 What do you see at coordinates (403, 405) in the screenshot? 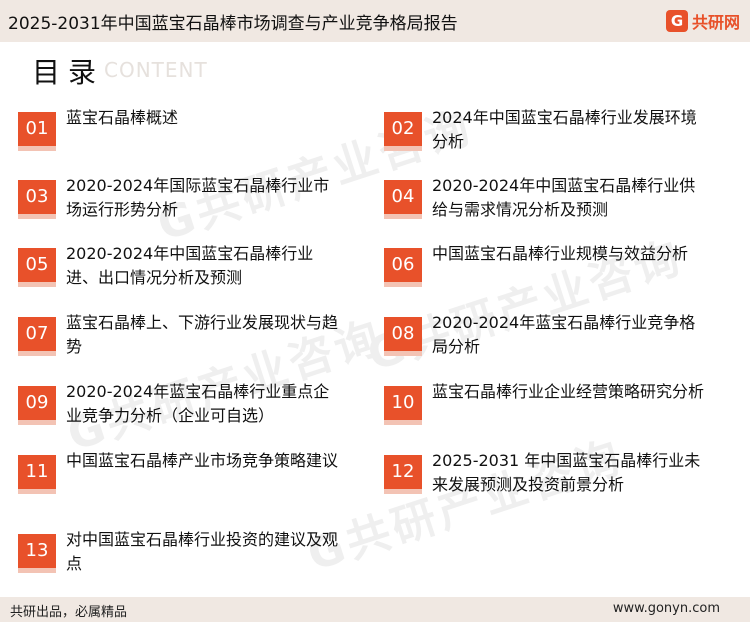
I see `toc-item-number: 10` at bounding box center [403, 405].